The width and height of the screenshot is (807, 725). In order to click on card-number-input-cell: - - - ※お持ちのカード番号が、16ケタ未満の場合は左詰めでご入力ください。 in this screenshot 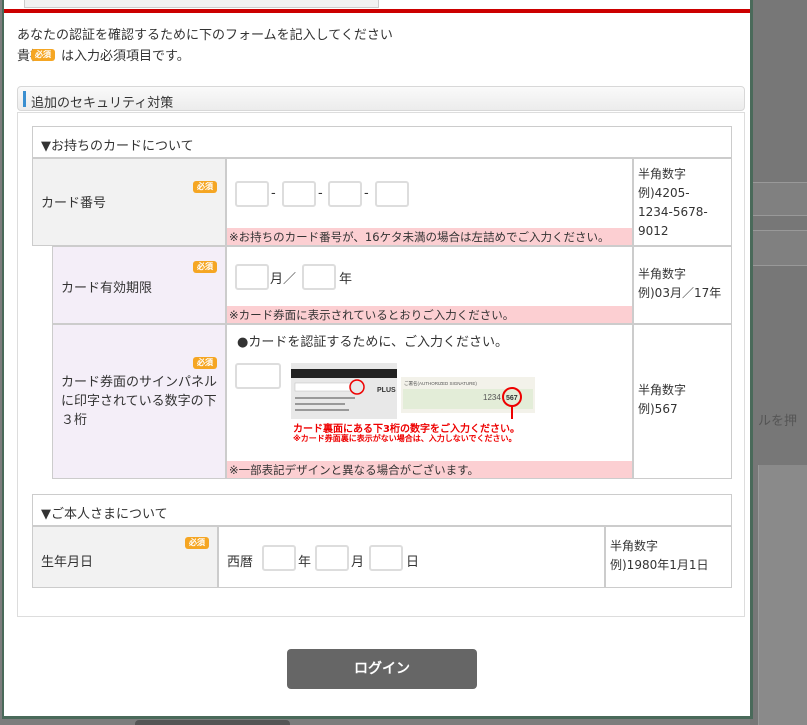, I will do `click(429, 202)`.